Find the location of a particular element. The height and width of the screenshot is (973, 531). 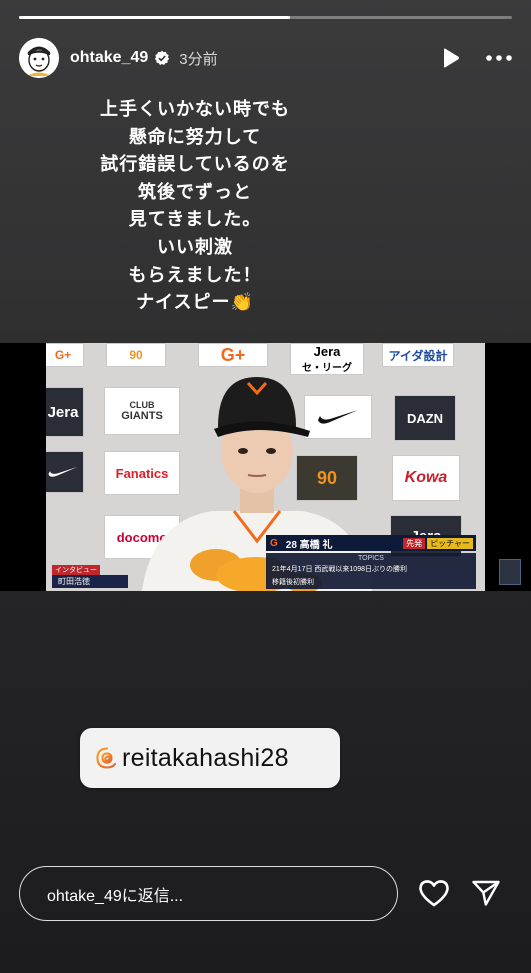

topics-line: 21年4月17日 西武戦以来1098日ぶりの勝利 is located at coordinates (339, 569).